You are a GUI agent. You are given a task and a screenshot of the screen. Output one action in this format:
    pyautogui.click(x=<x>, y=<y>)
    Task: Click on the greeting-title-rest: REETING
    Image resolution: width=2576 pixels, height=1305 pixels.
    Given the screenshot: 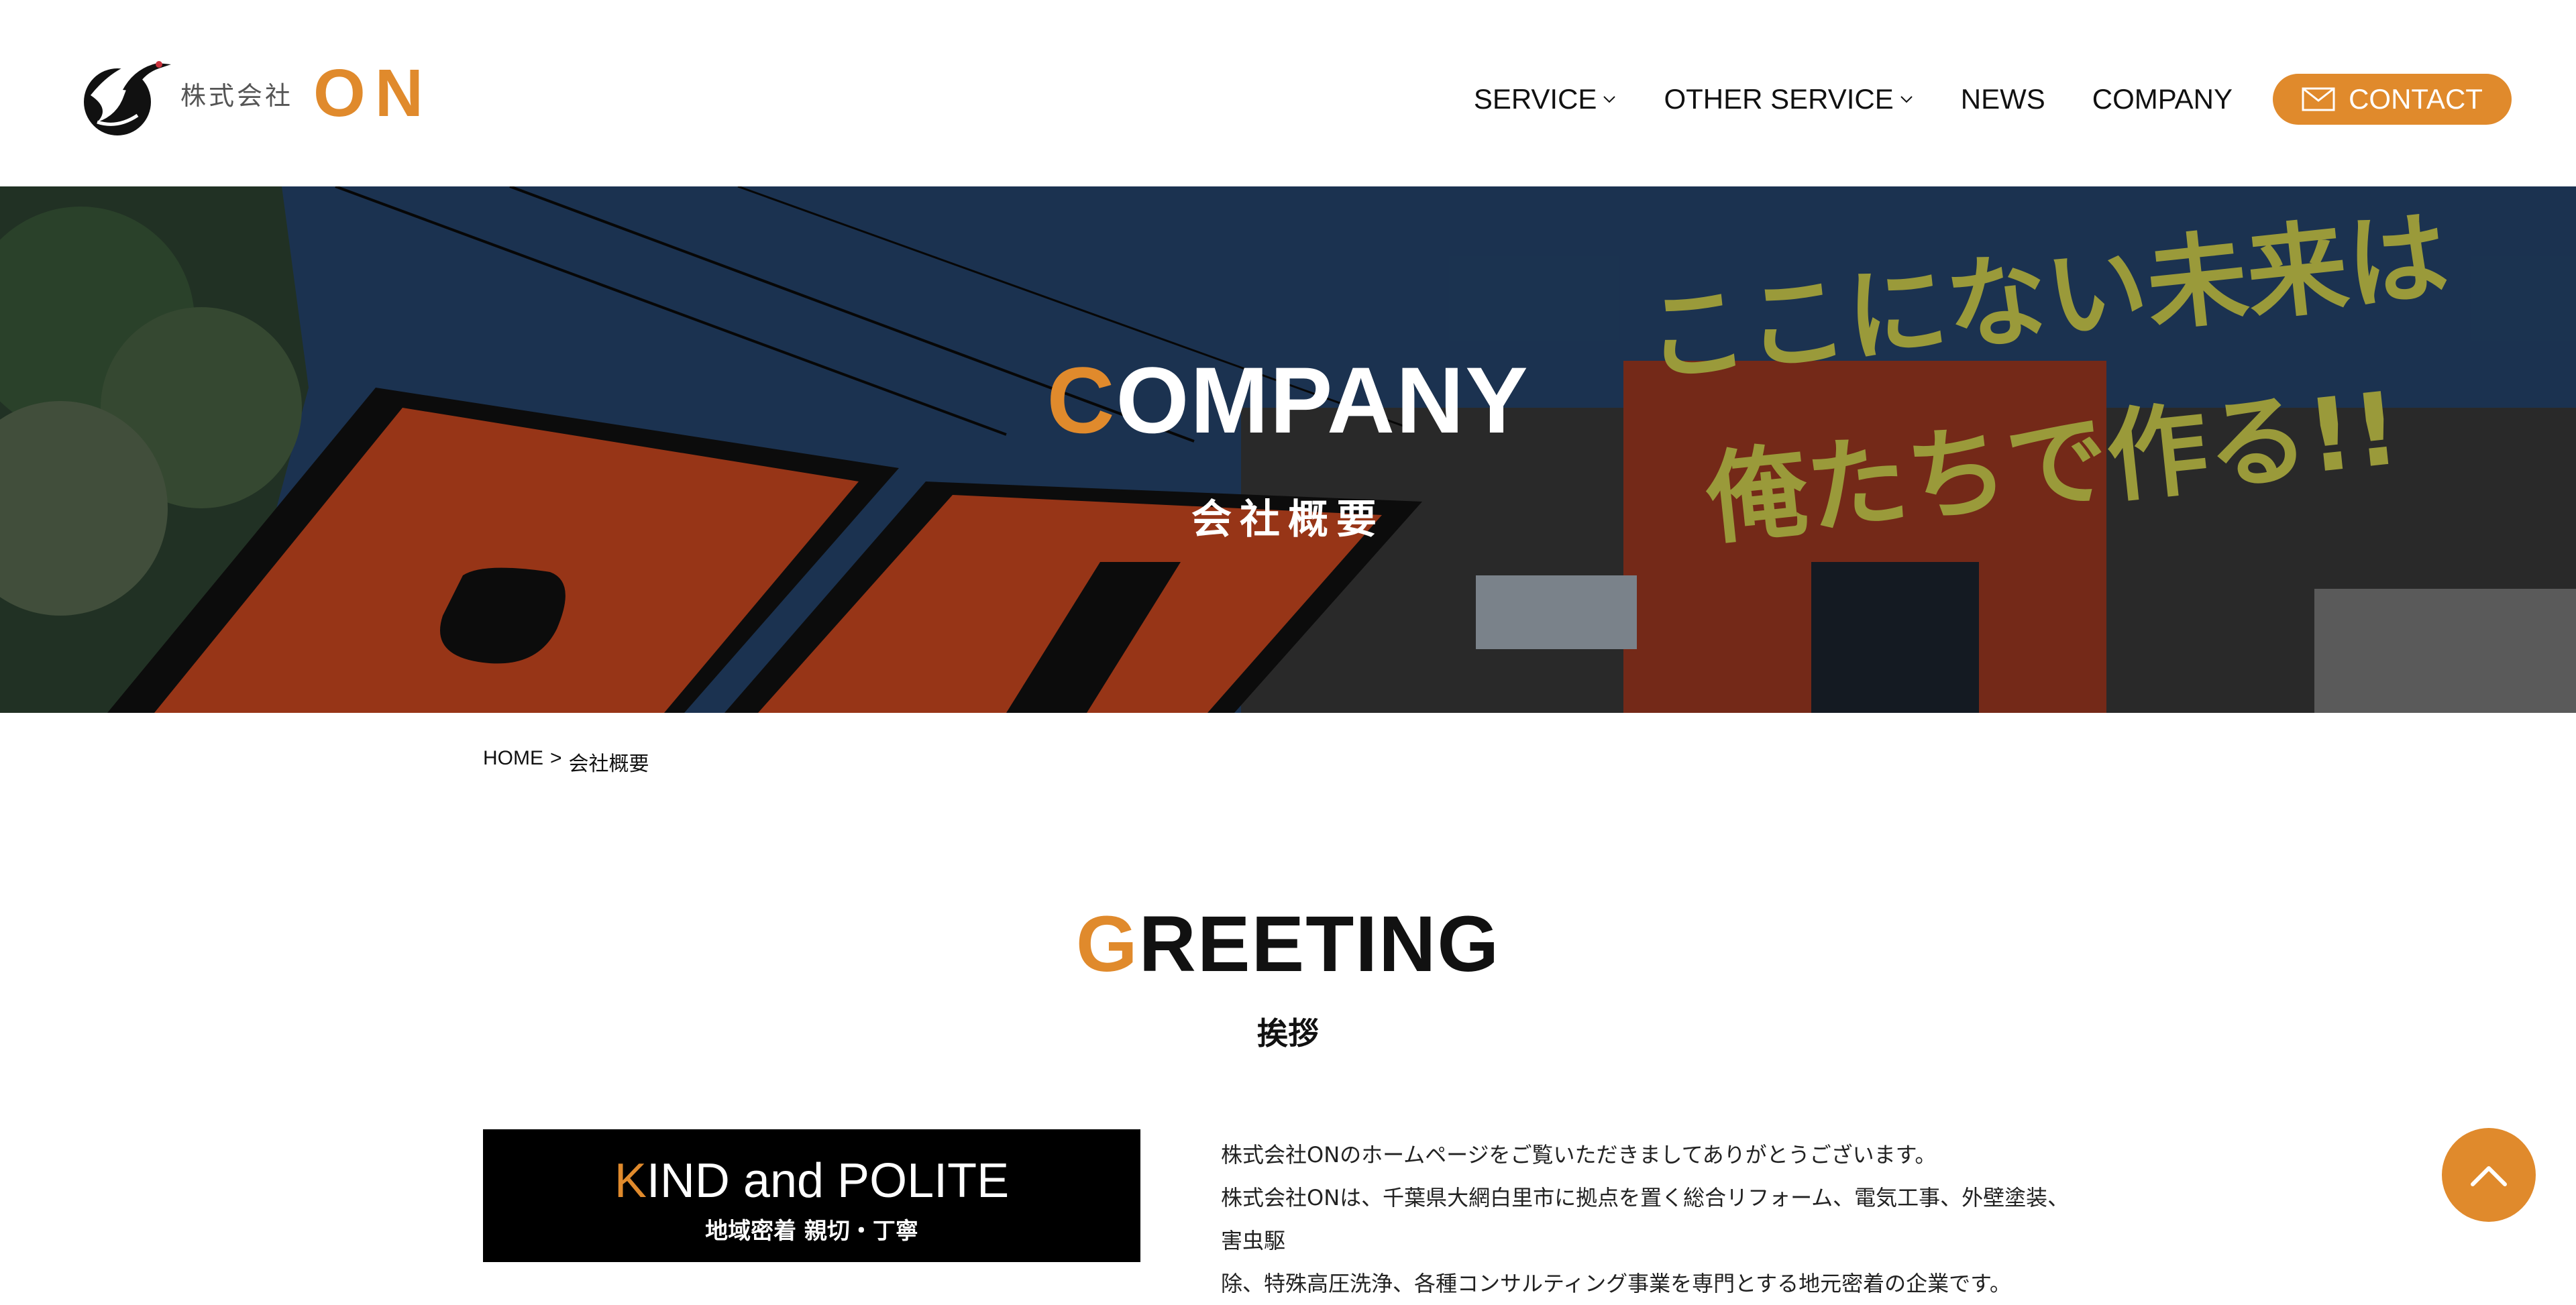 What is the action you would take?
    pyautogui.click(x=1319, y=944)
    